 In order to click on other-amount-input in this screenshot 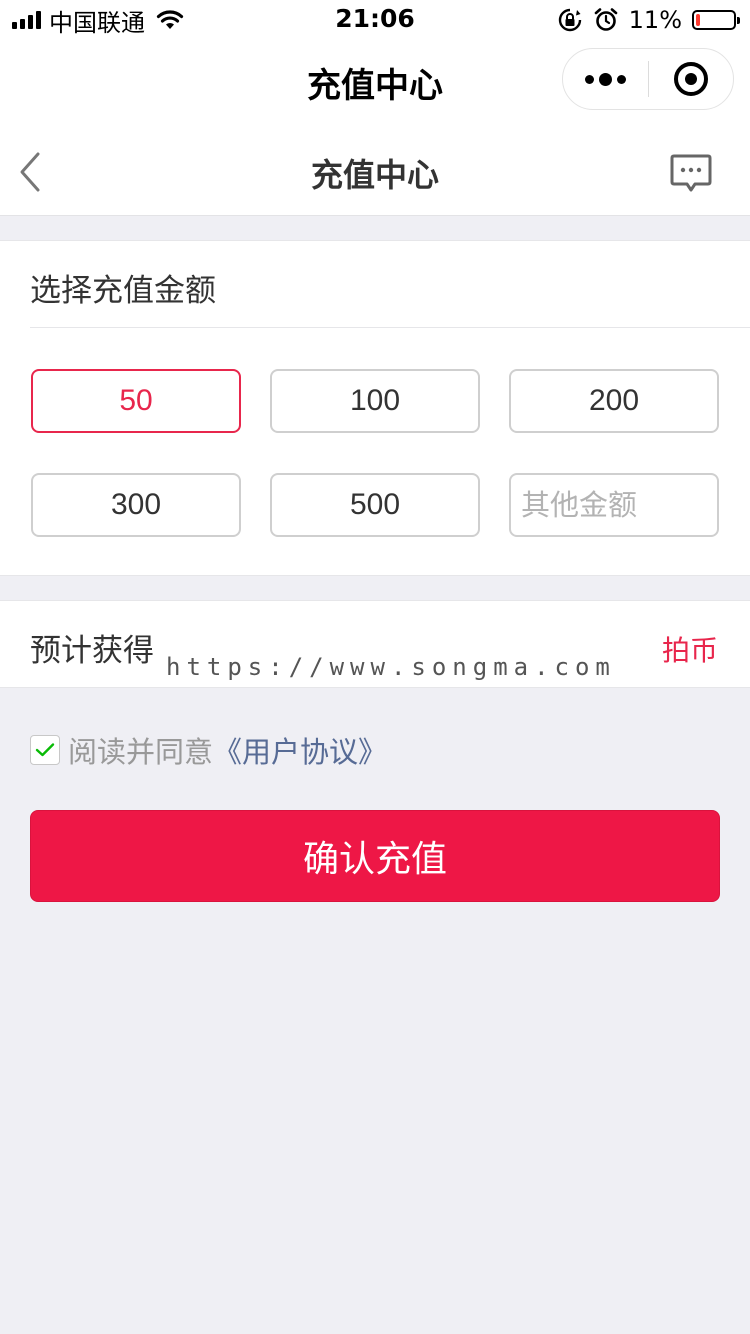, I will do `click(614, 505)`.